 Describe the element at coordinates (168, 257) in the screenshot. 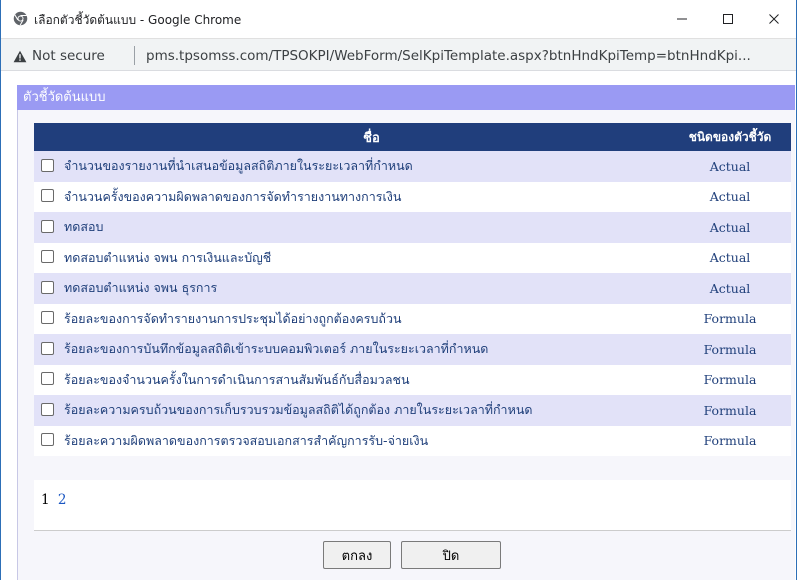

I see `kpi-name-label: ทดสอบตำแหน่ง จพน การเงินและบัญชี` at that location.